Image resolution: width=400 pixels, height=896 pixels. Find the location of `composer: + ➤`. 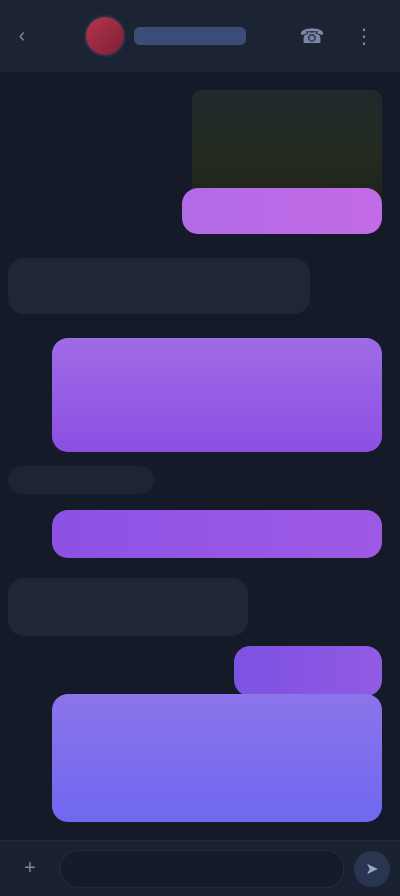

composer: + ➤ is located at coordinates (200, 868).